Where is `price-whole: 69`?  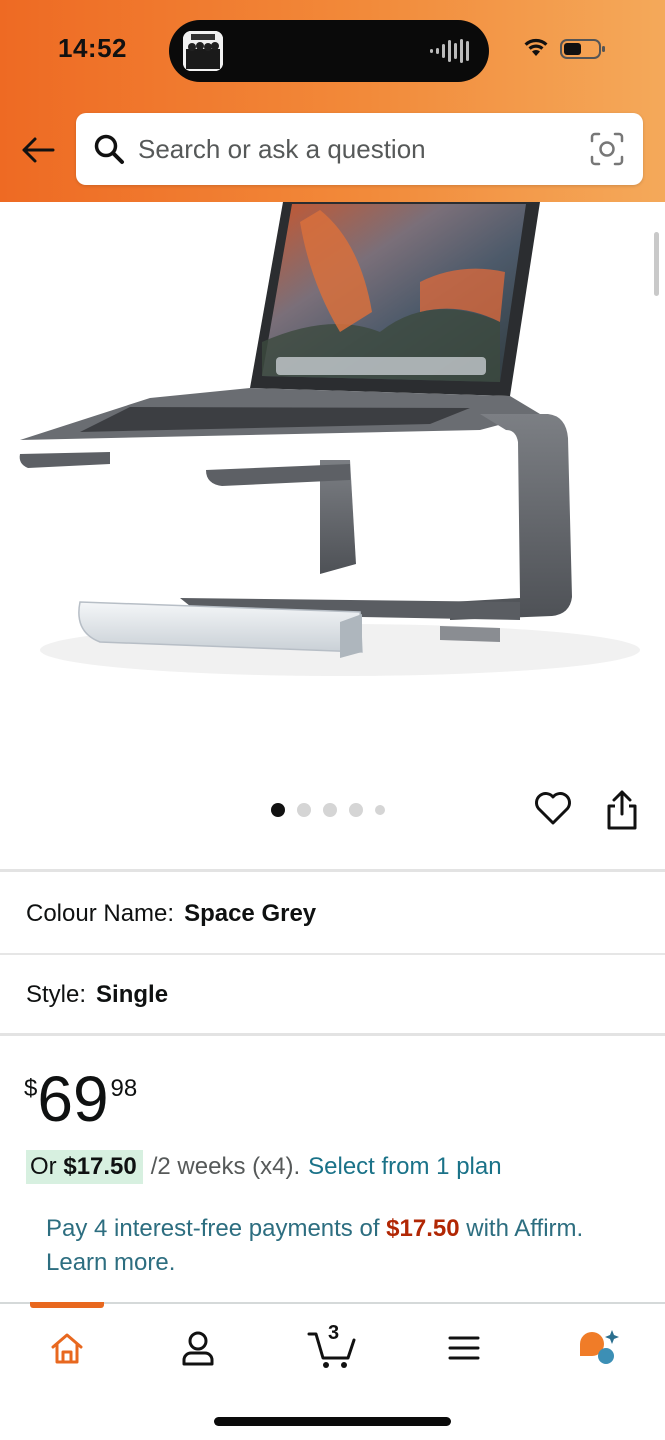
price-whole: 69 is located at coordinates (73, 1099).